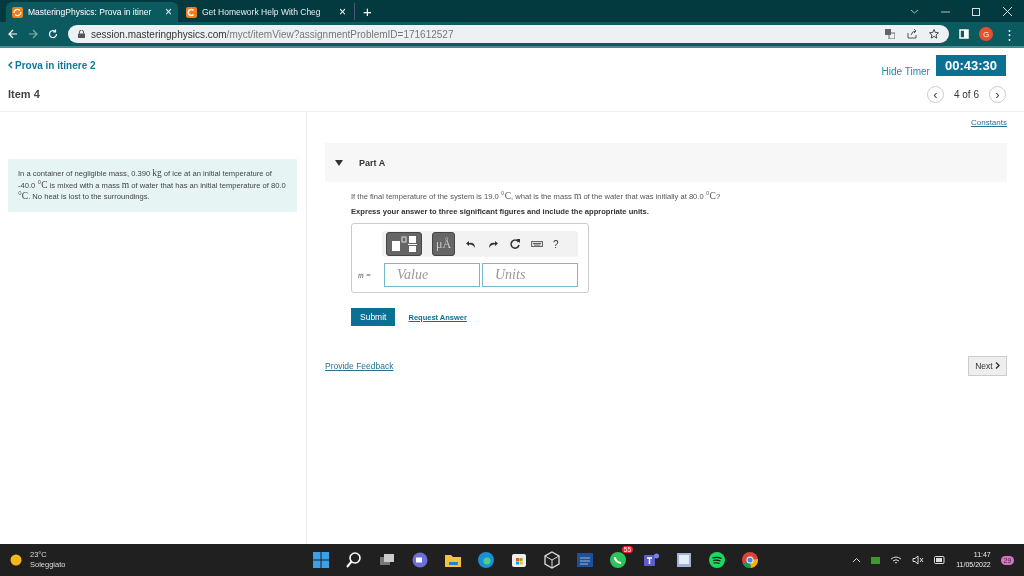 The width and height of the screenshot is (1024, 576). I want to click on feedback-link: Provide Feedback, so click(359, 366).